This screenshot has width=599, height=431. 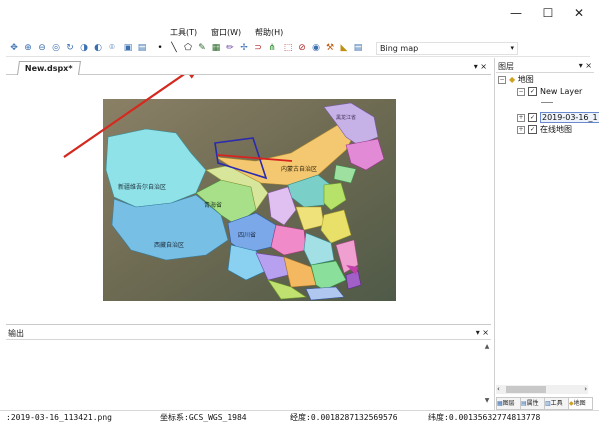 What do you see at coordinates (487, 347) in the screenshot?
I see `scroll-up-icon: ▲` at bounding box center [487, 347].